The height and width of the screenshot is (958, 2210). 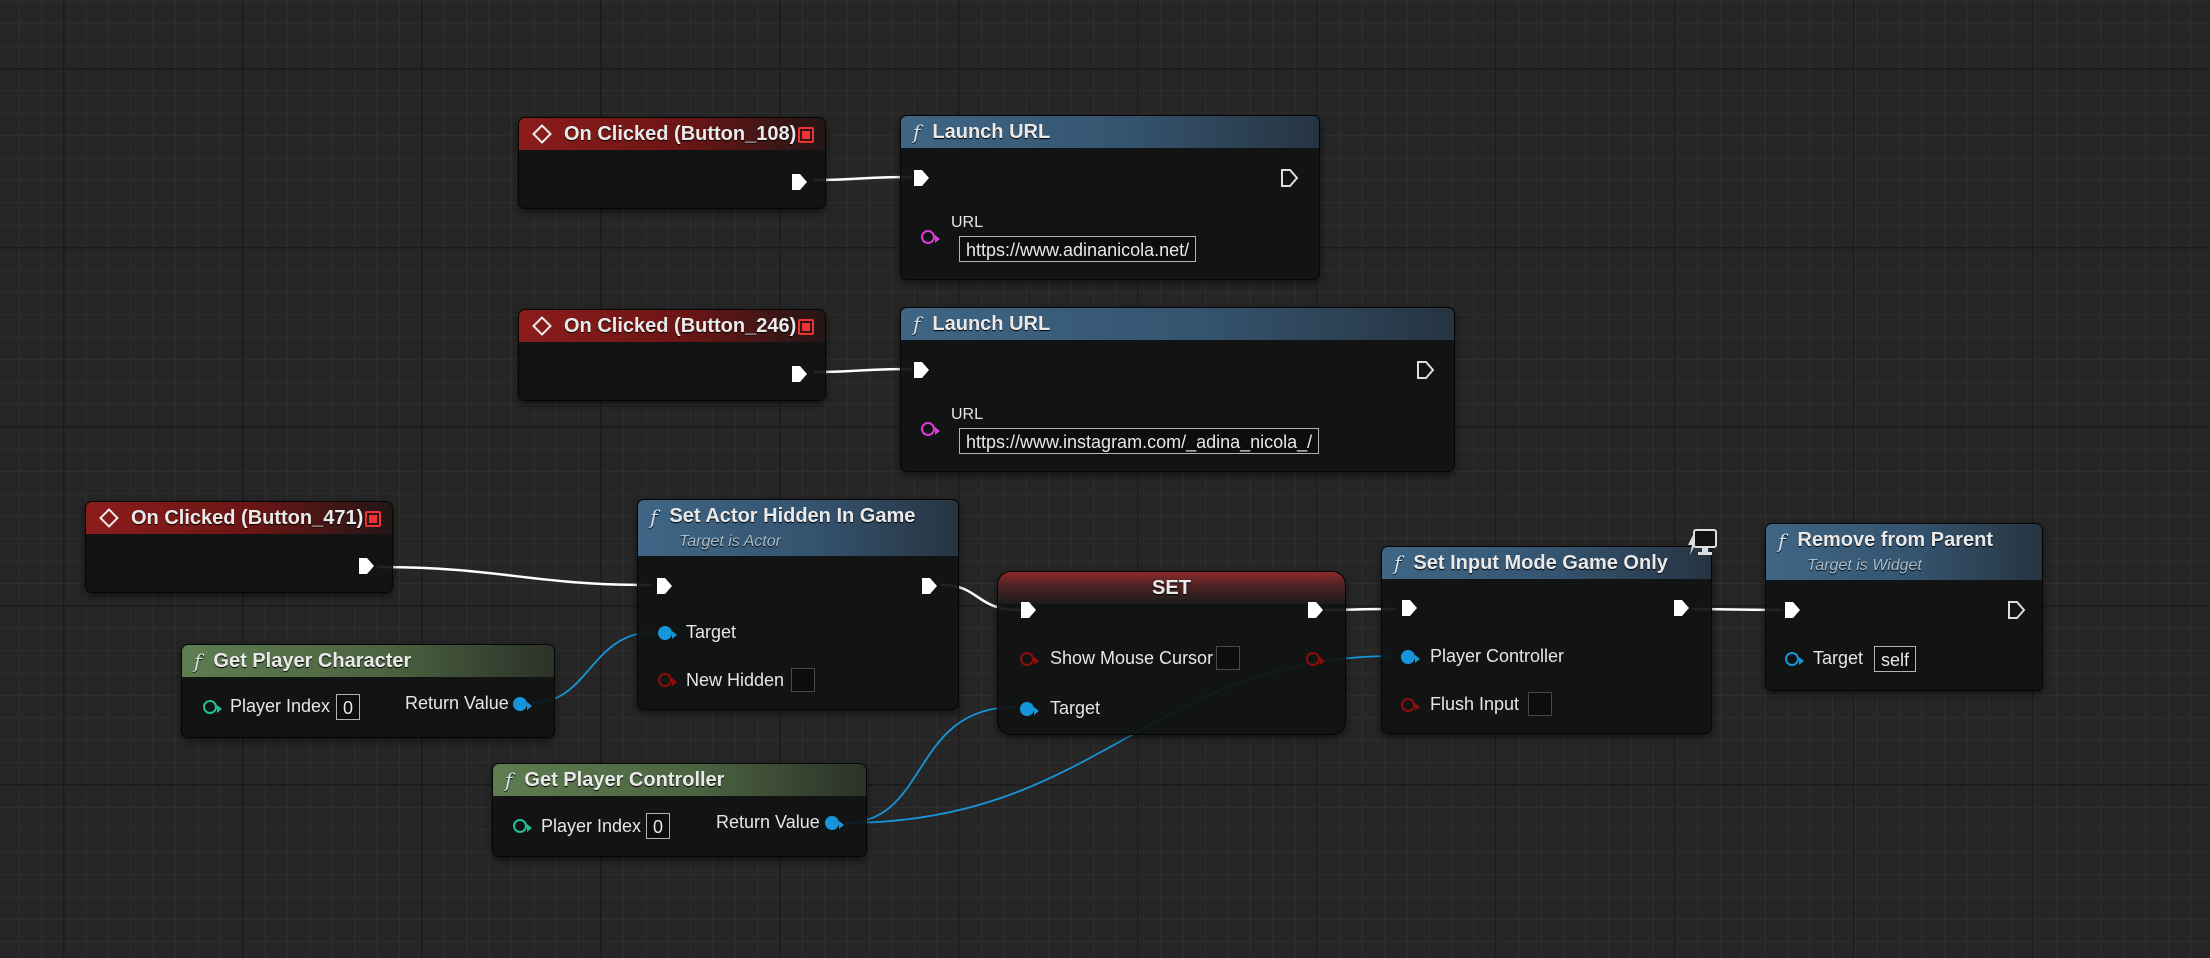 What do you see at coordinates (1078, 249) in the screenshot?
I see `url-input: https://www.adinanicola.net/` at bounding box center [1078, 249].